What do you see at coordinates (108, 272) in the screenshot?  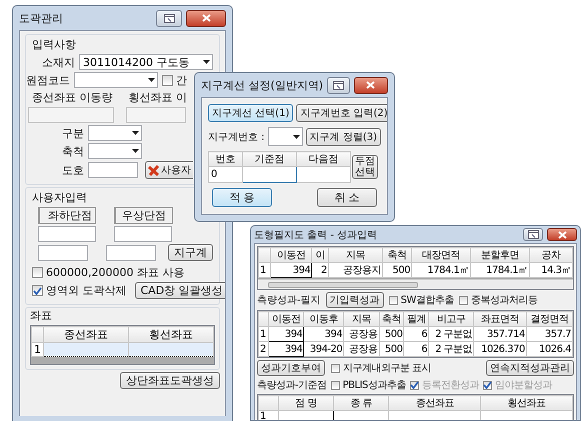 I see `checkbox: 600000,200000 좌표 사용` at bounding box center [108, 272].